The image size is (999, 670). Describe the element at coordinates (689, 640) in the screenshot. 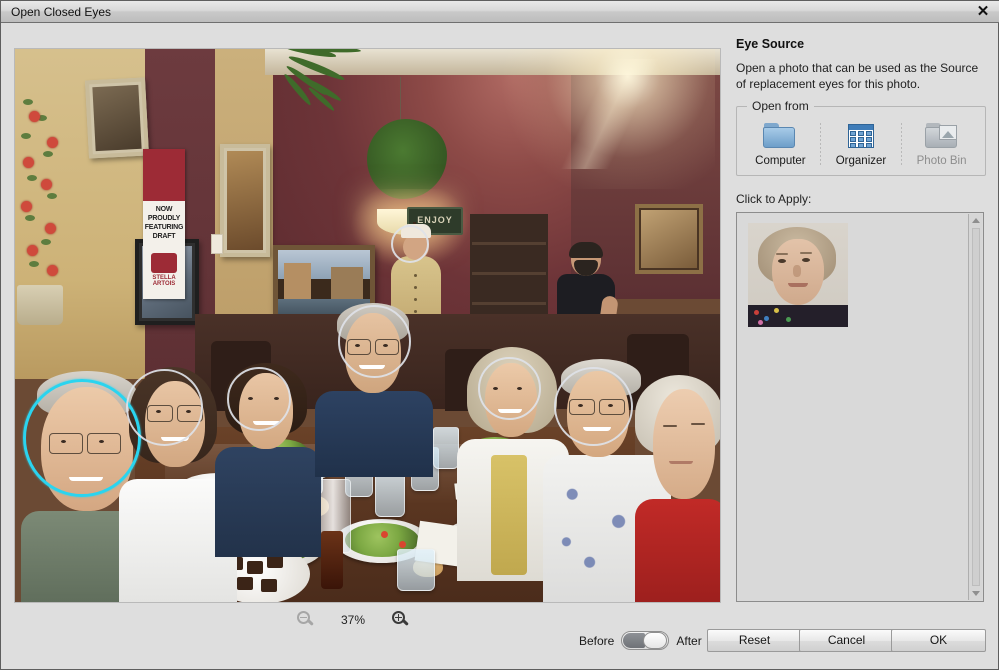

I see `after-label: After` at that location.